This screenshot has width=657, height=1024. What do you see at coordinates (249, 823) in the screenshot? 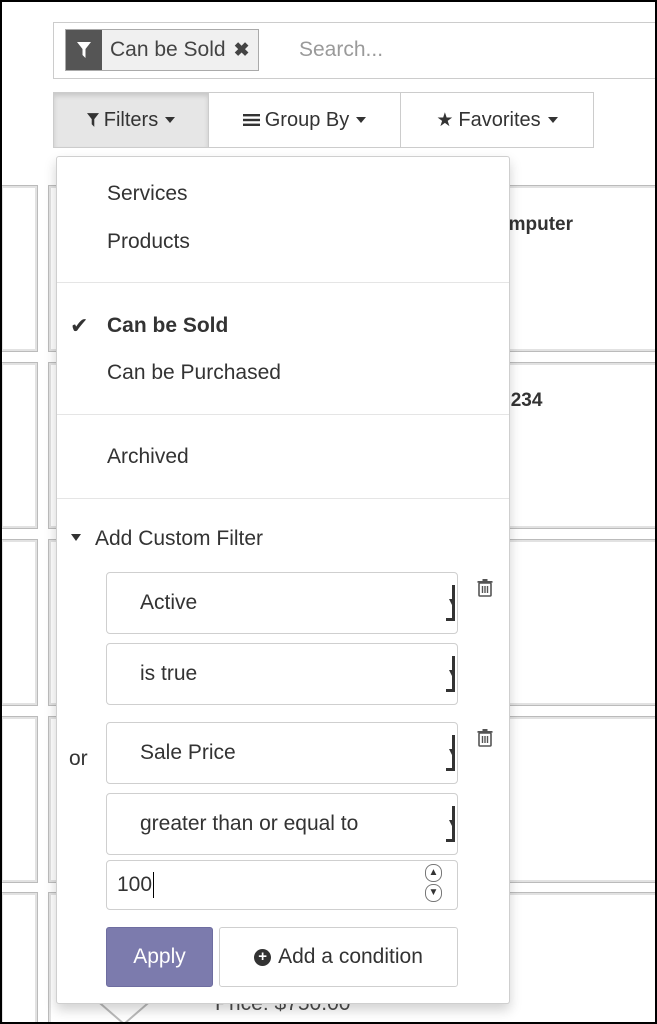
I see `condition-operator-value: greater than or equal to` at bounding box center [249, 823].